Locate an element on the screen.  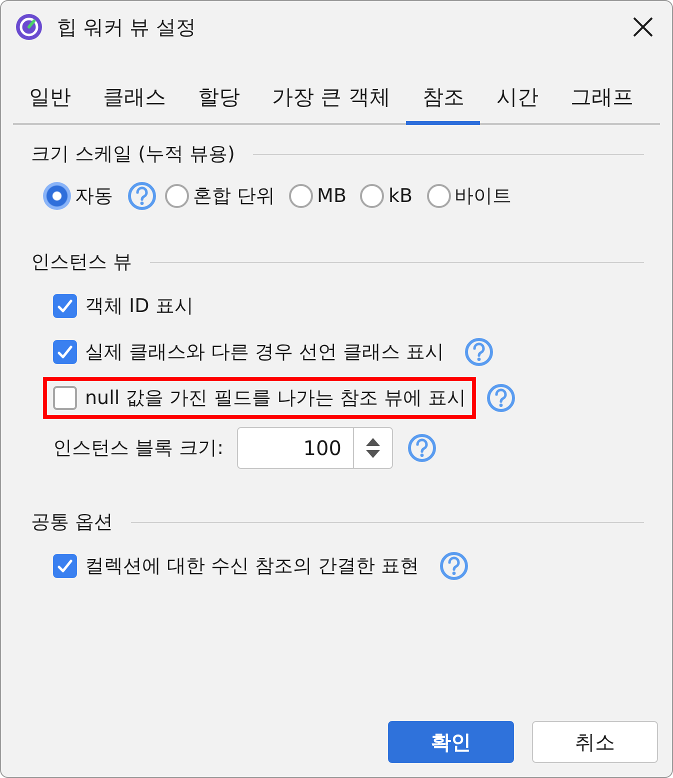
checkbox-option: 객체 ID 표시 is located at coordinates (123, 306).